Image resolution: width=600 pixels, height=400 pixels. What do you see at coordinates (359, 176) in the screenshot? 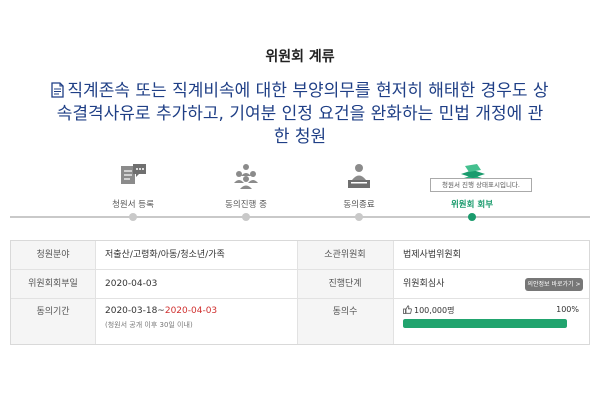
I see `person-desk-icon` at bounding box center [359, 176].